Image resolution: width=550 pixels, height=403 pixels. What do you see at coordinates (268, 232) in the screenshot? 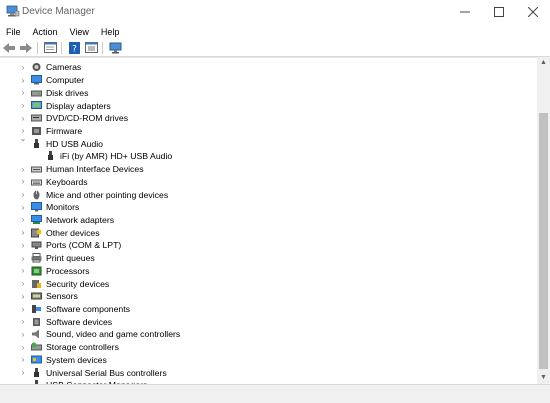
I see `tree-category-item: › Other devices` at bounding box center [268, 232].